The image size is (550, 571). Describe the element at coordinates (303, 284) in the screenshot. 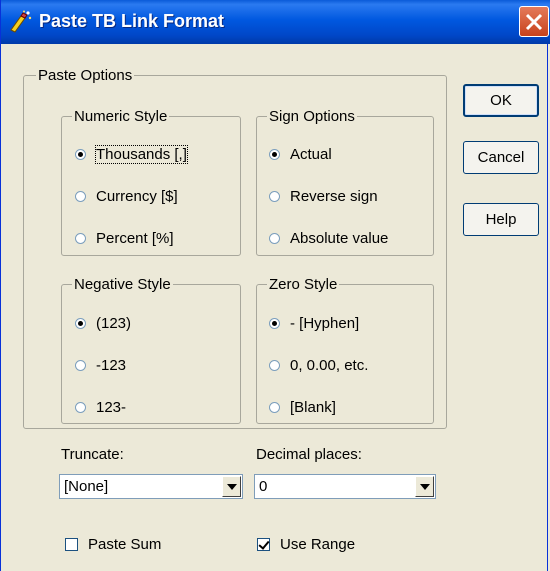

I see `zero-style-label: Zero Style` at that location.